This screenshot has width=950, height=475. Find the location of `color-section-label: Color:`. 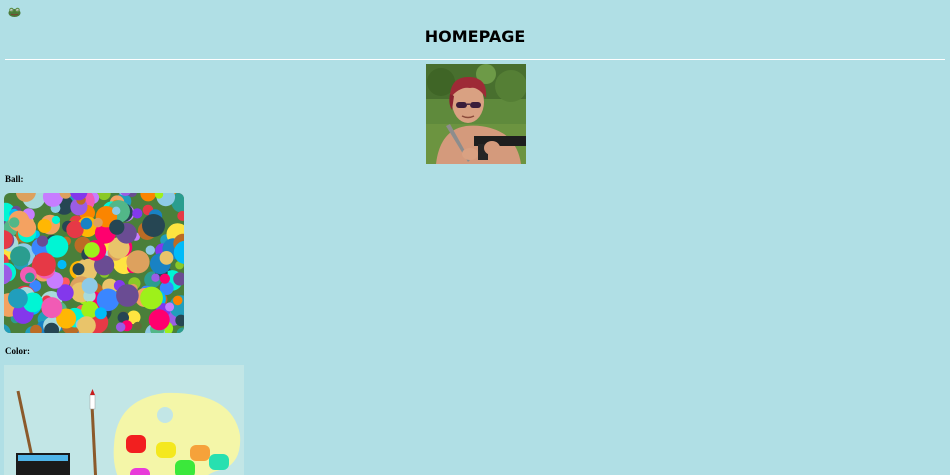

color-section-label: Color: is located at coordinates (17, 351).